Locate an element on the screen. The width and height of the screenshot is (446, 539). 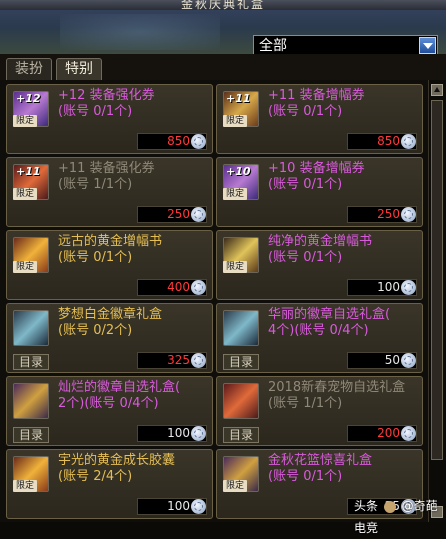
item-card: +11 限定 +11 装备强化券 (账号 1/1个) 250 is located at coordinates (109, 192).